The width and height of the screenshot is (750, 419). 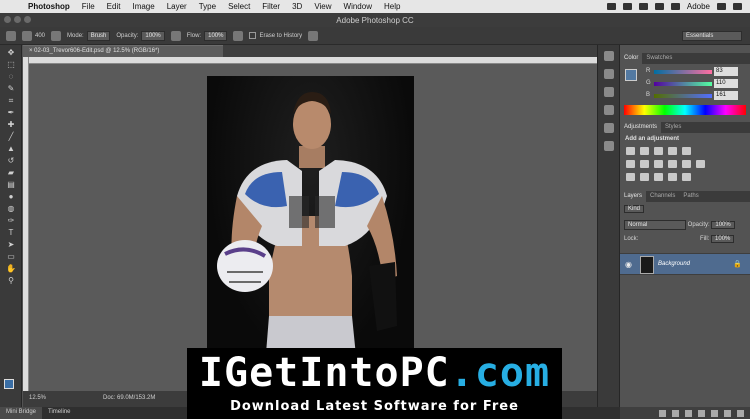 What do you see at coordinates (11, 160) in the screenshot?
I see `history-brush-tool-icon: ↺` at bounding box center [11, 160].